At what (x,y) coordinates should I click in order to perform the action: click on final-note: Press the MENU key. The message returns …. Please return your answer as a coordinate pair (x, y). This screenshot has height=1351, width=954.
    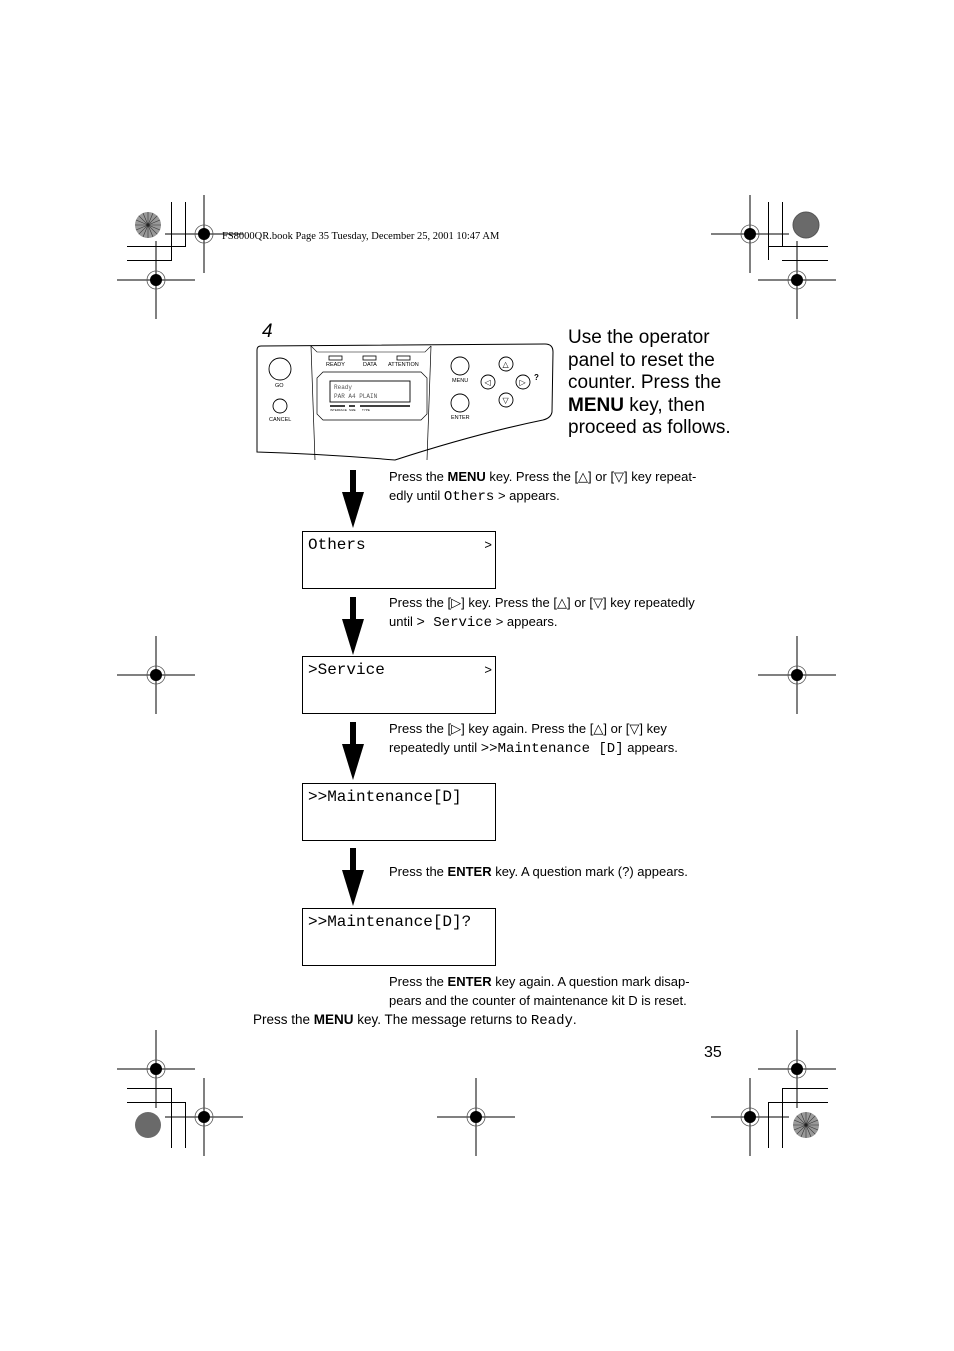
    Looking at the image, I should click on (415, 1020).